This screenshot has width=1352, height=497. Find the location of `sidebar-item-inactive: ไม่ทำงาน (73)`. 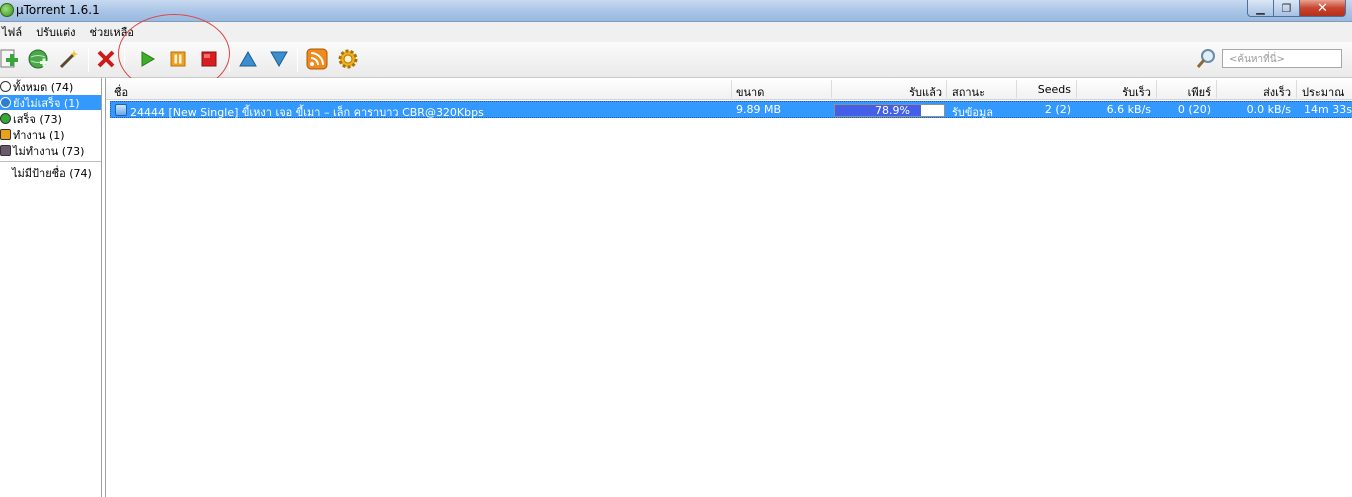

sidebar-item-inactive: ไม่ทำงาน (73) is located at coordinates (42, 150).